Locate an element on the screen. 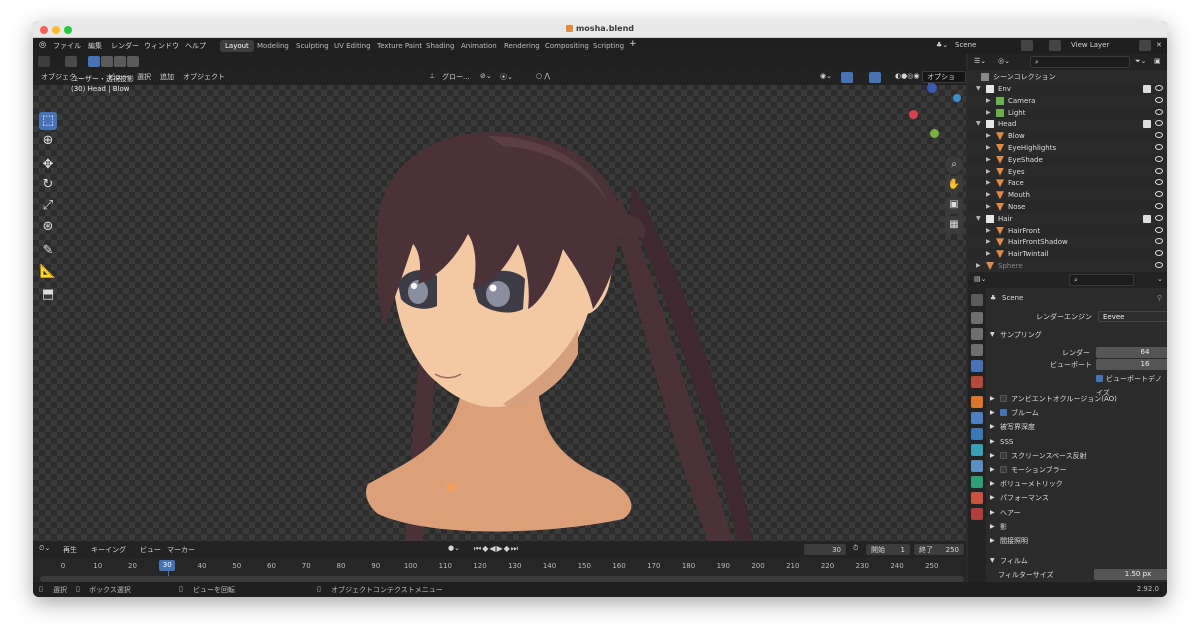 The height and width of the screenshot is (639, 1200). scene-icon: ♣⌄ is located at coordinates (942, 45).